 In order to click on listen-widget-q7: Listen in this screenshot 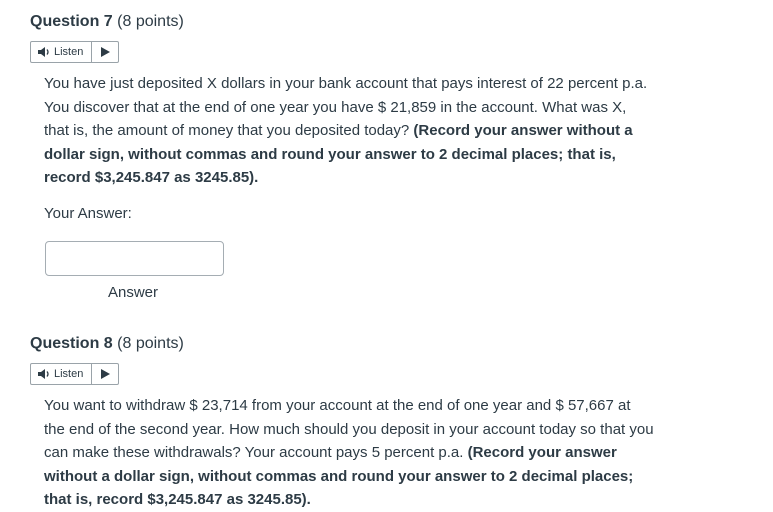, I will do `click(75, 52)`.